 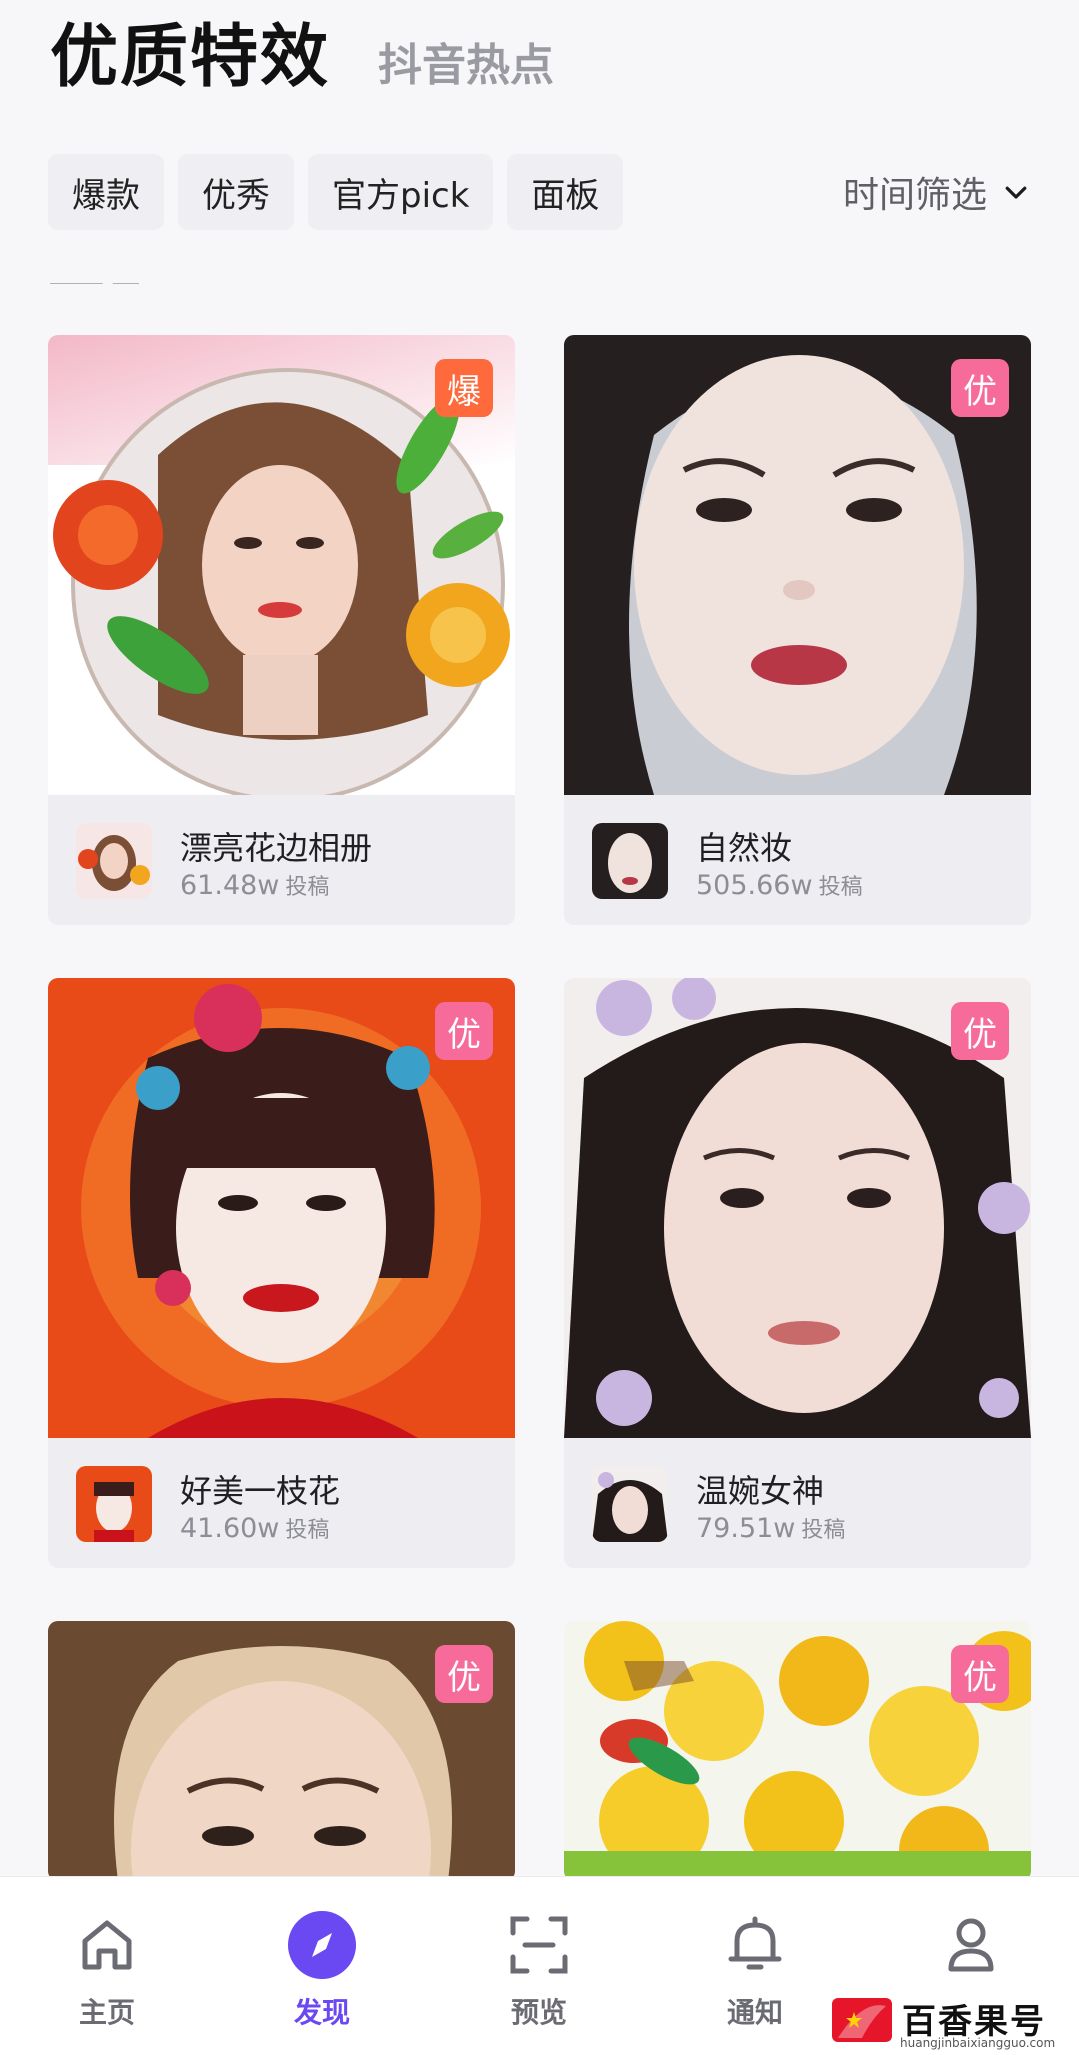 I want to click on card-info: 好美一枝花 41.60w 投稿, so click(x=281, y=1503).